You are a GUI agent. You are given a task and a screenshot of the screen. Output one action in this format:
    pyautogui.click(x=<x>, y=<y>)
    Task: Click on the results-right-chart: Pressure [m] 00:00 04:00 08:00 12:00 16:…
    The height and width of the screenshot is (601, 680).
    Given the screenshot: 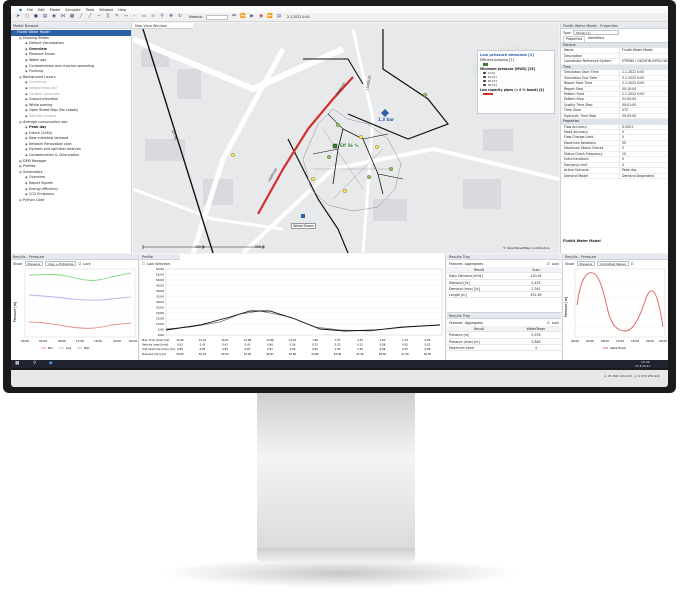 What is the action you would take?
    pyautogui.click(x=615, y=313)
    